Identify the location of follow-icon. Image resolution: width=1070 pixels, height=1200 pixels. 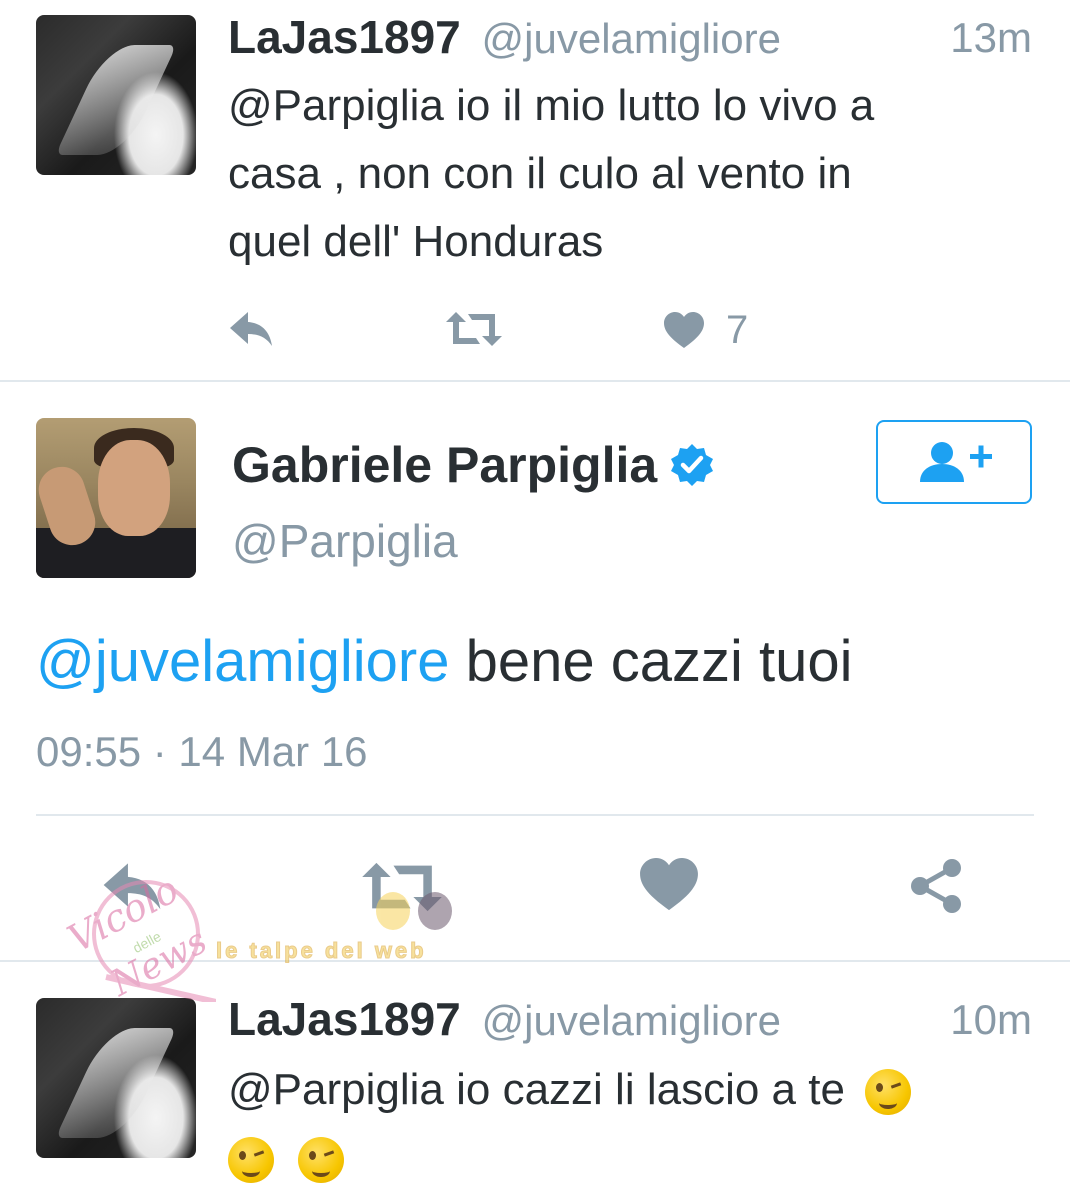
(956, 462).